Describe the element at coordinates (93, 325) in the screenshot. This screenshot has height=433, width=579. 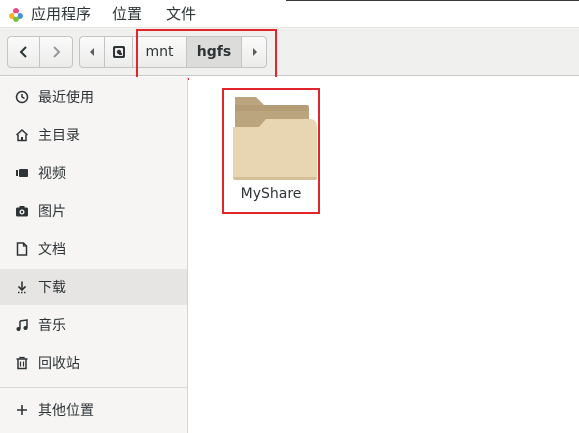
I see `sidebar-item-music: 音乐` at that location.